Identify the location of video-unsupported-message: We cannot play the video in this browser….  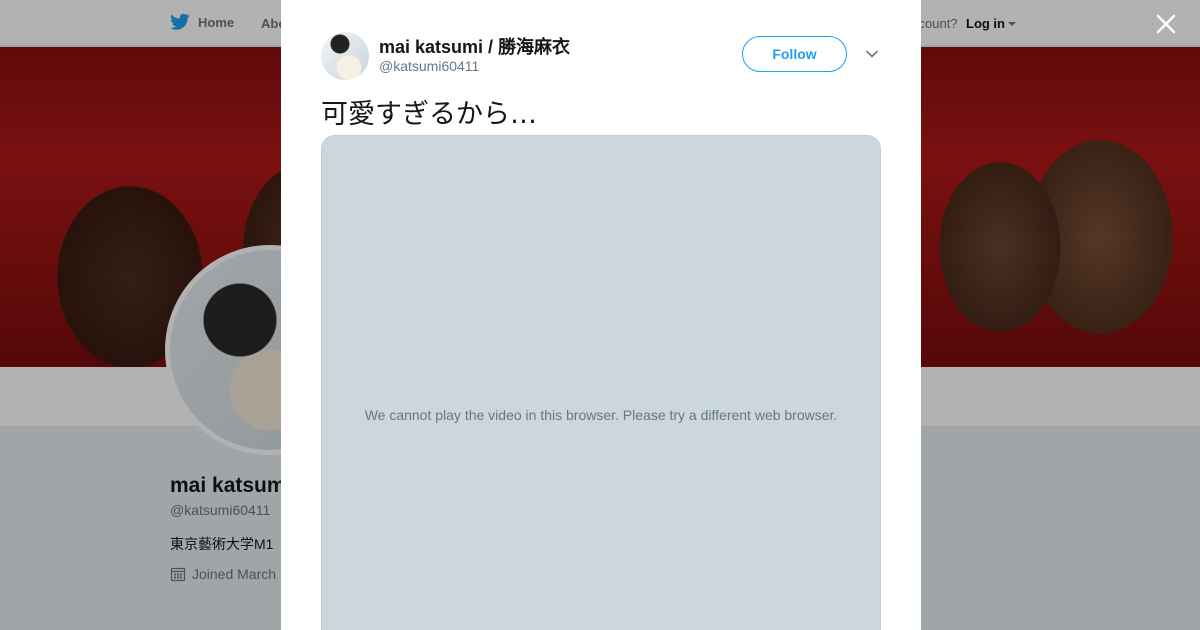
(601, 415).